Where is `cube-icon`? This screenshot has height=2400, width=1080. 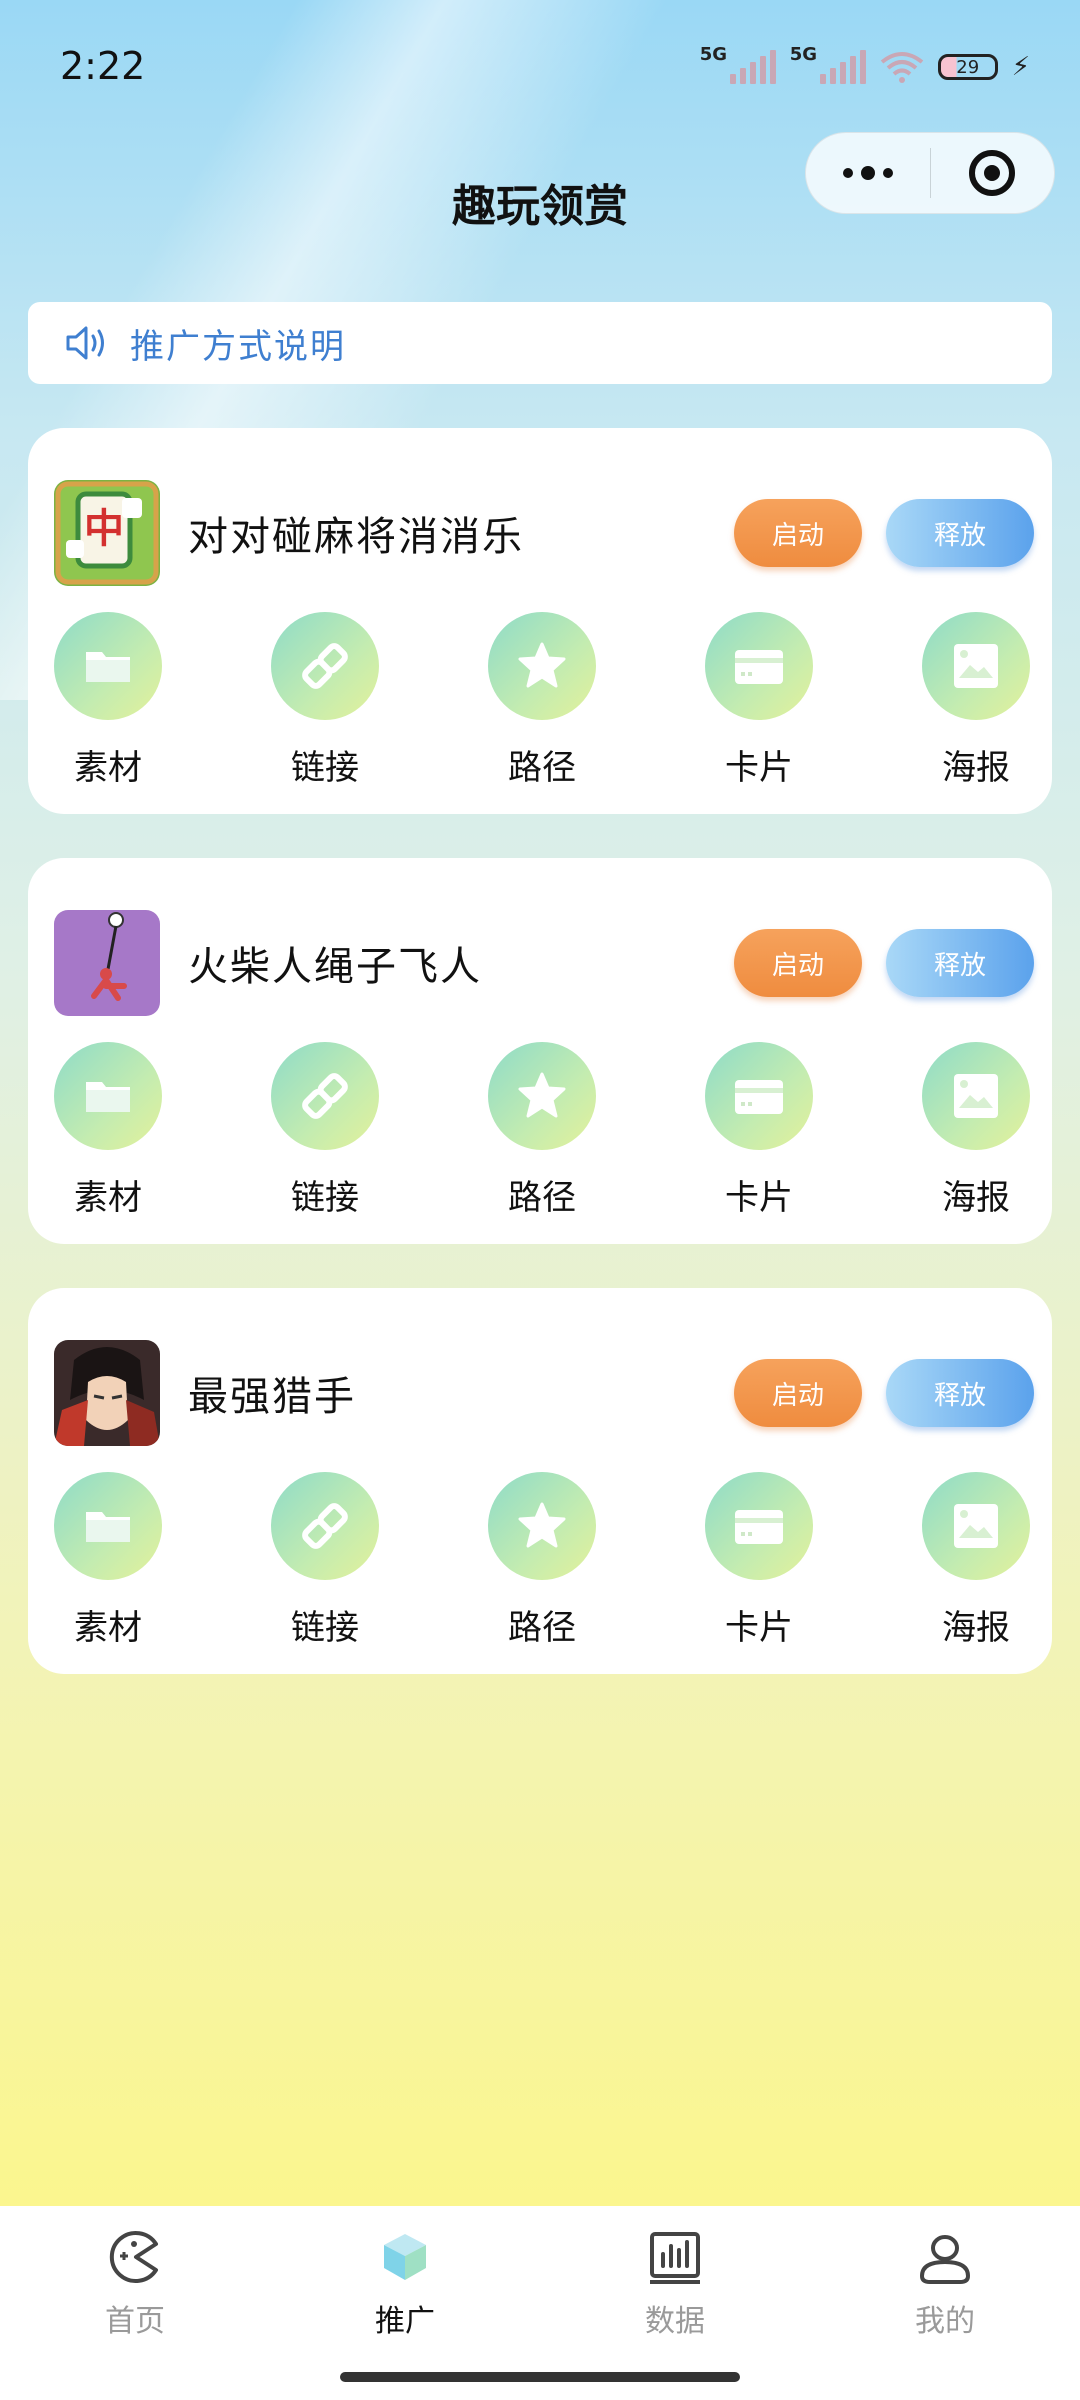 cube-icon is located at coordinates (405, 2257).